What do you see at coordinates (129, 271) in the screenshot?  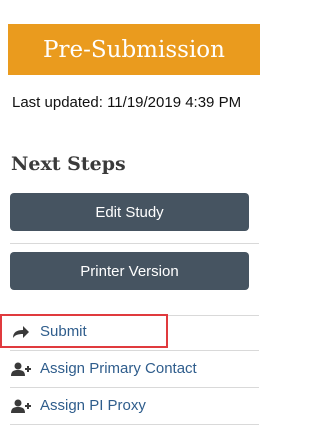 I see `printer-version-button: Printer Version` at bounding box center [129, 271].